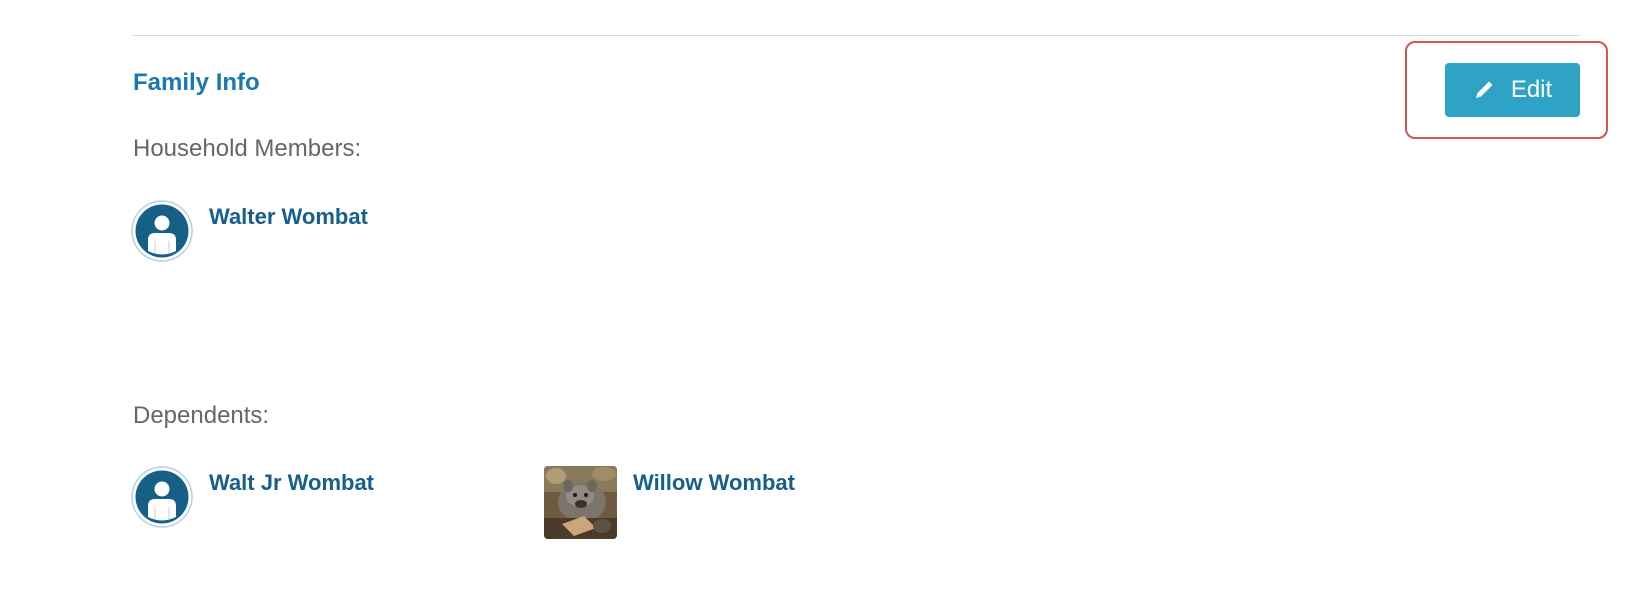  What do you see at coordinates (201, 415) in the screenshot?
I see `dependents-label: Dependents:` at bounding box center [201, 415].